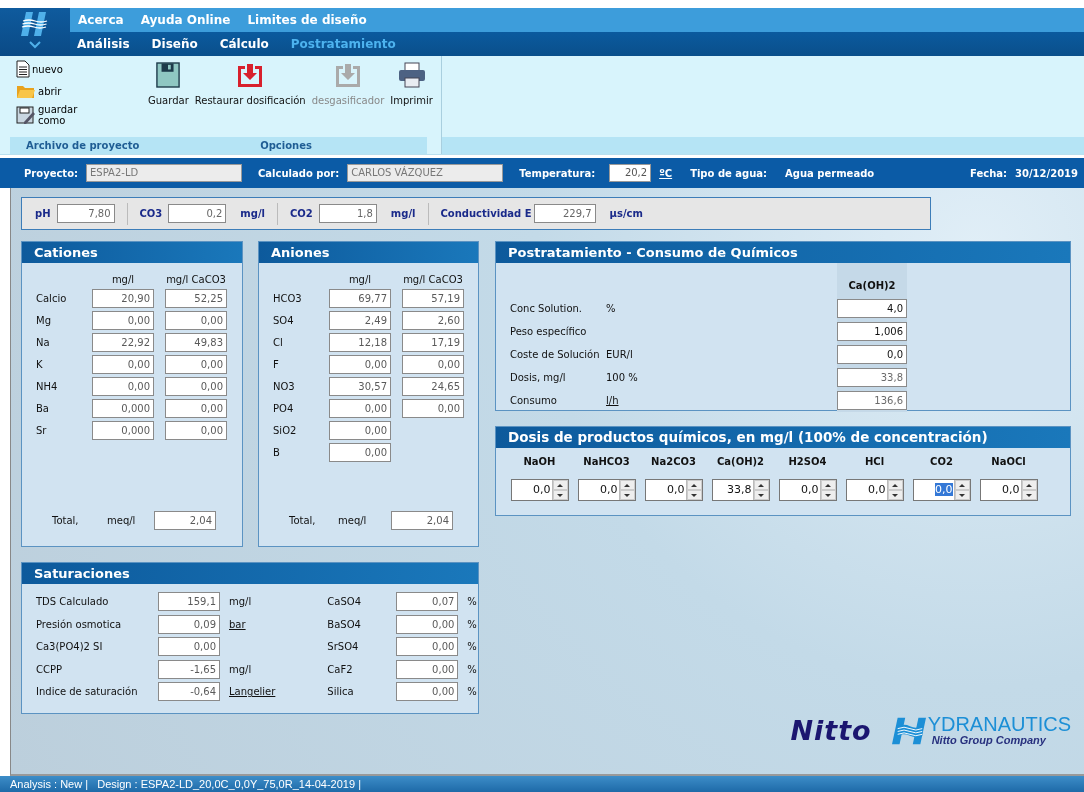  I want to click on unit-link: ºC, so click(666, 173).